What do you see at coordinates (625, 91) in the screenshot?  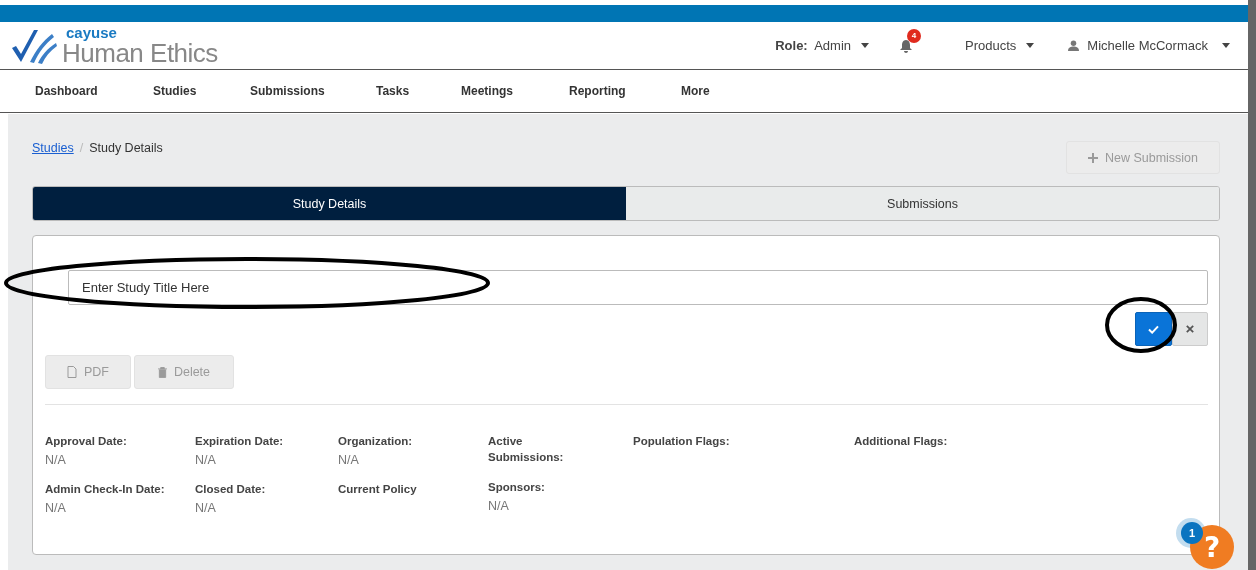 I see `nav-link: Reporting` at bounding box center [625, 91].